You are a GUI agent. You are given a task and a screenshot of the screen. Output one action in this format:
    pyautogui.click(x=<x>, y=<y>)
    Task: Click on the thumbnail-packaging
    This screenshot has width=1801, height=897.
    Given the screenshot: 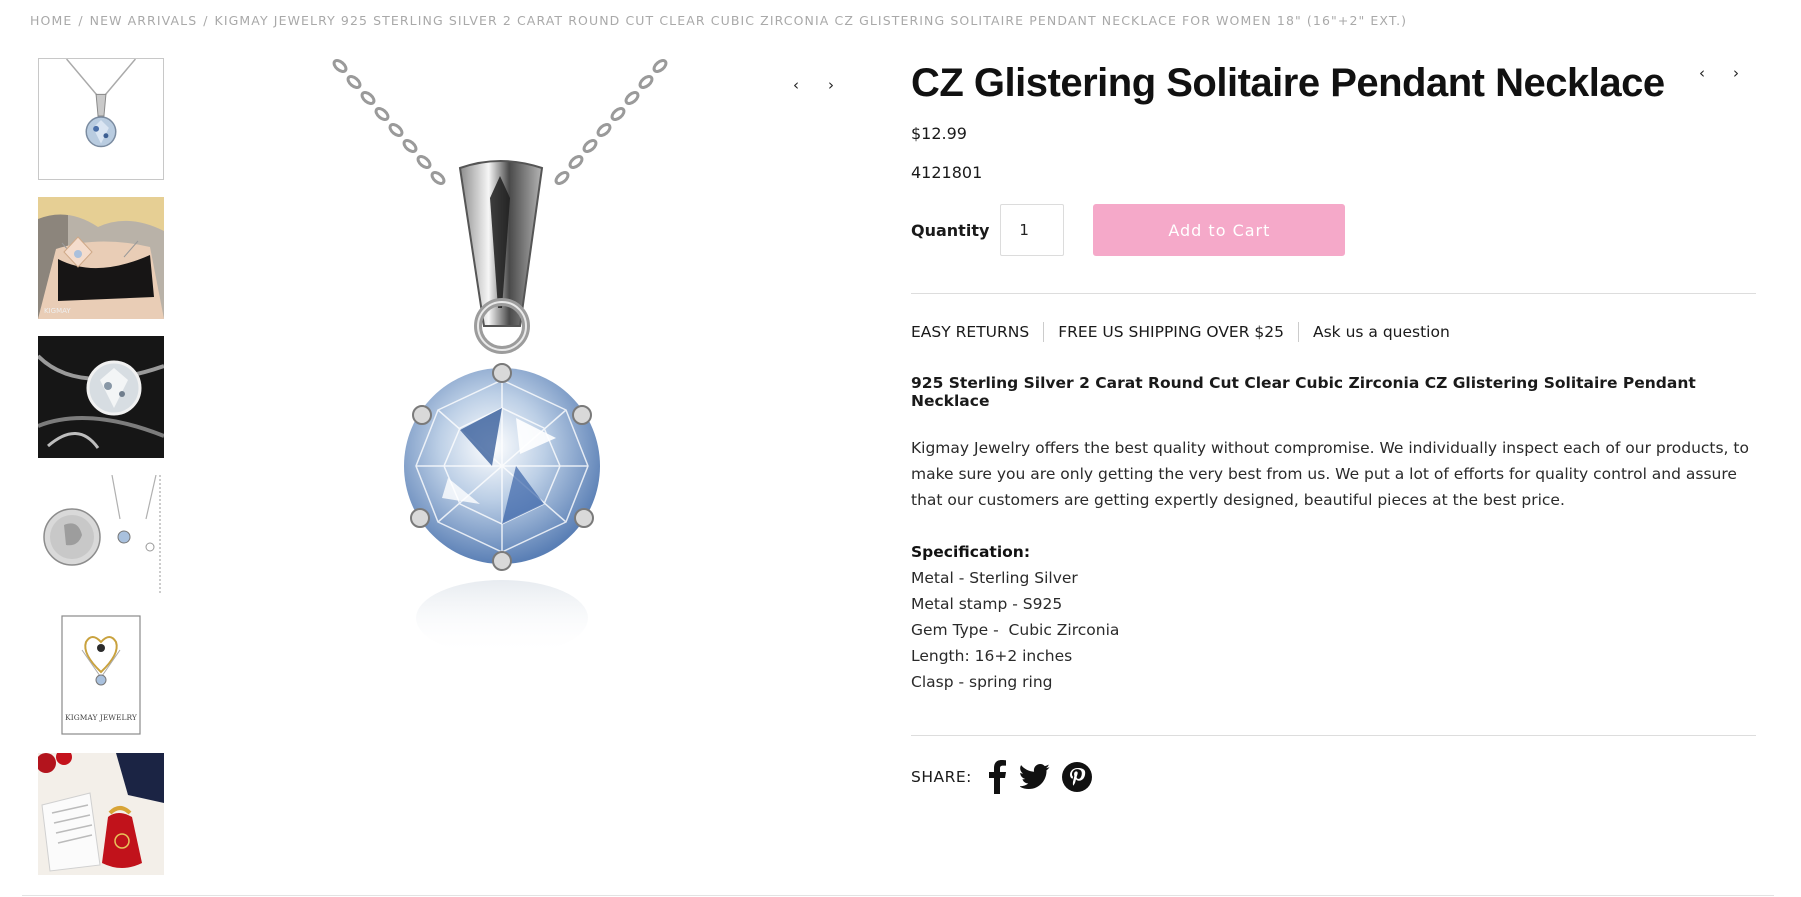 What is the action you would take?
    pyautogui.click(x=101, y=814)
    